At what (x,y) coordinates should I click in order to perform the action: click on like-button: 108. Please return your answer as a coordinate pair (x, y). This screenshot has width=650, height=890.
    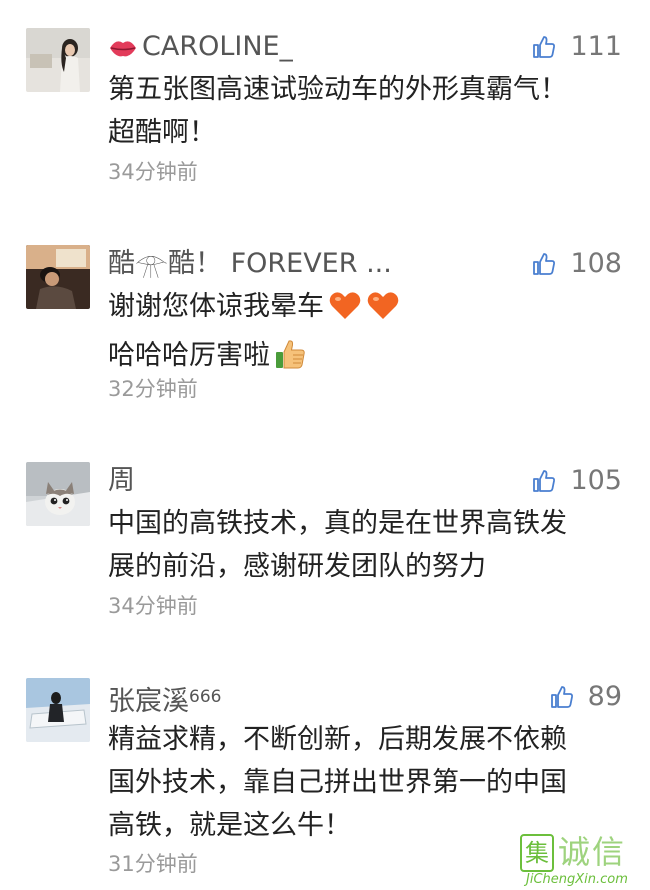
    Looking at the image, I should click on (577, 264).